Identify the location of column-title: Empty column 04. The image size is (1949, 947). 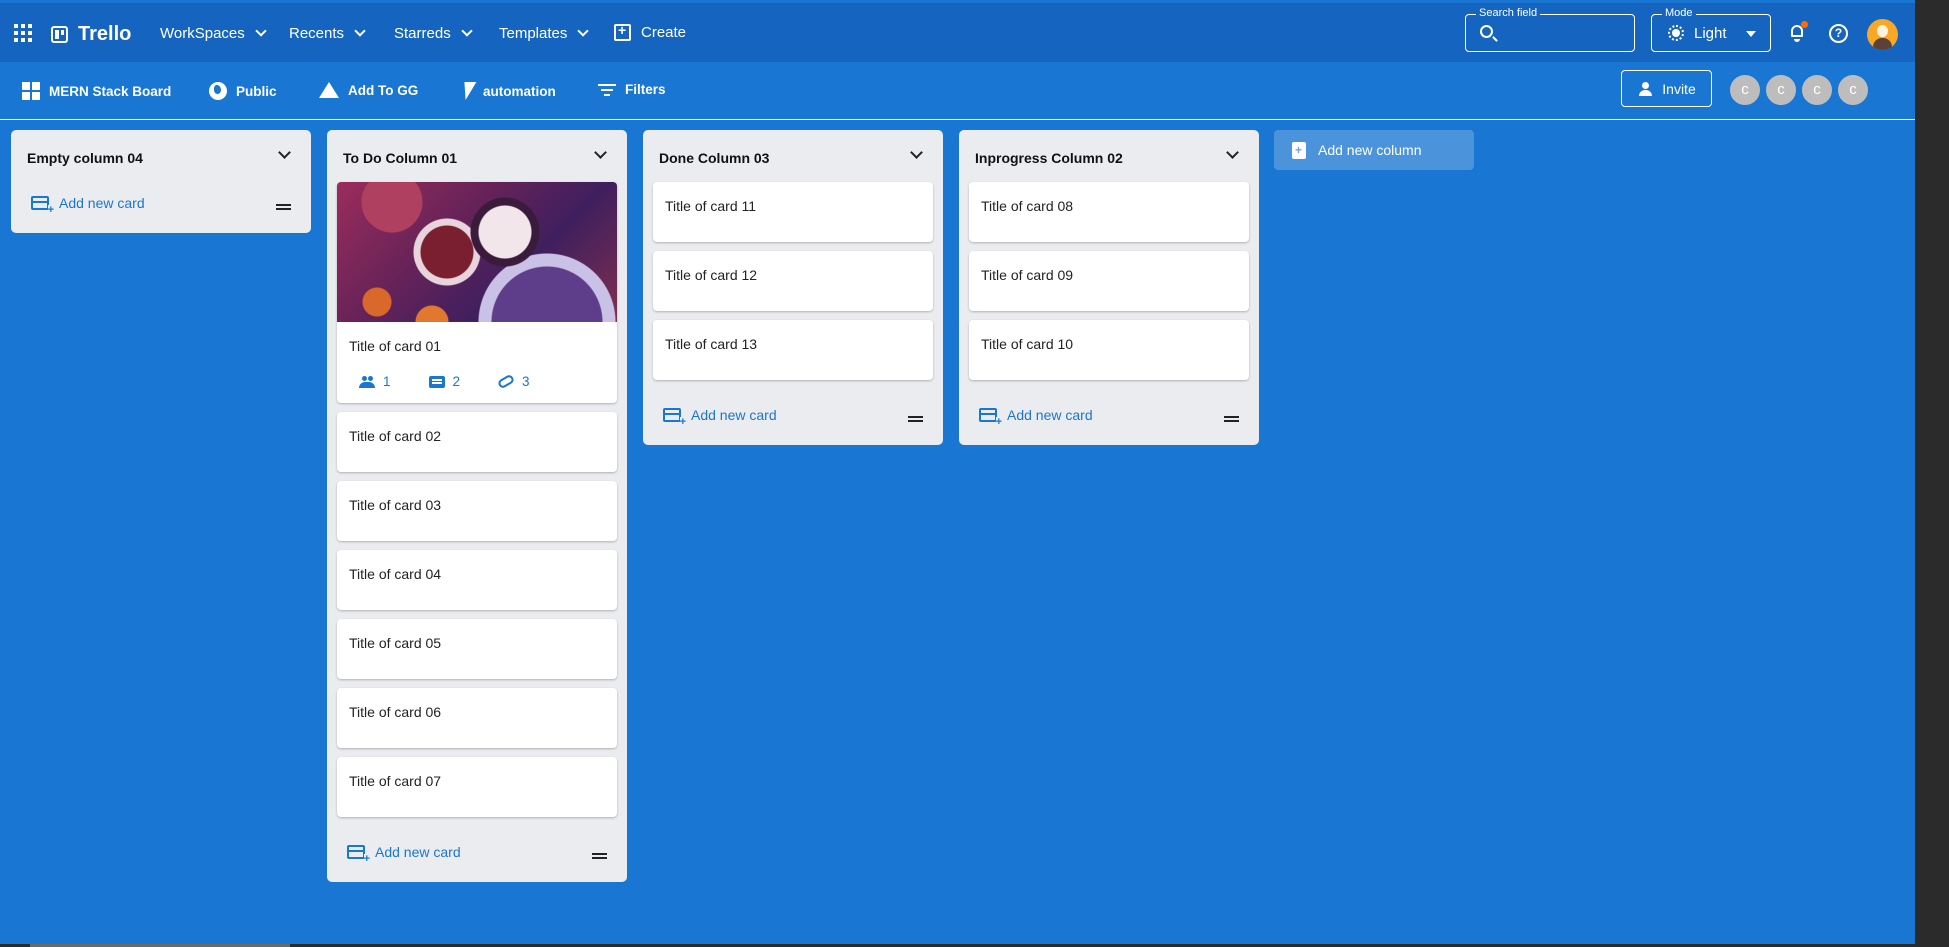
(85, 158).